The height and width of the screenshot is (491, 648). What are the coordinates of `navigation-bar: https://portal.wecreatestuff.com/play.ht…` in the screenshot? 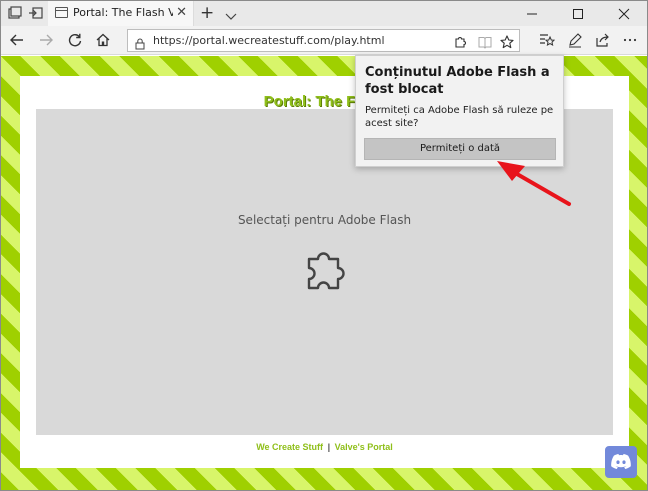 It's located at (324, 40).